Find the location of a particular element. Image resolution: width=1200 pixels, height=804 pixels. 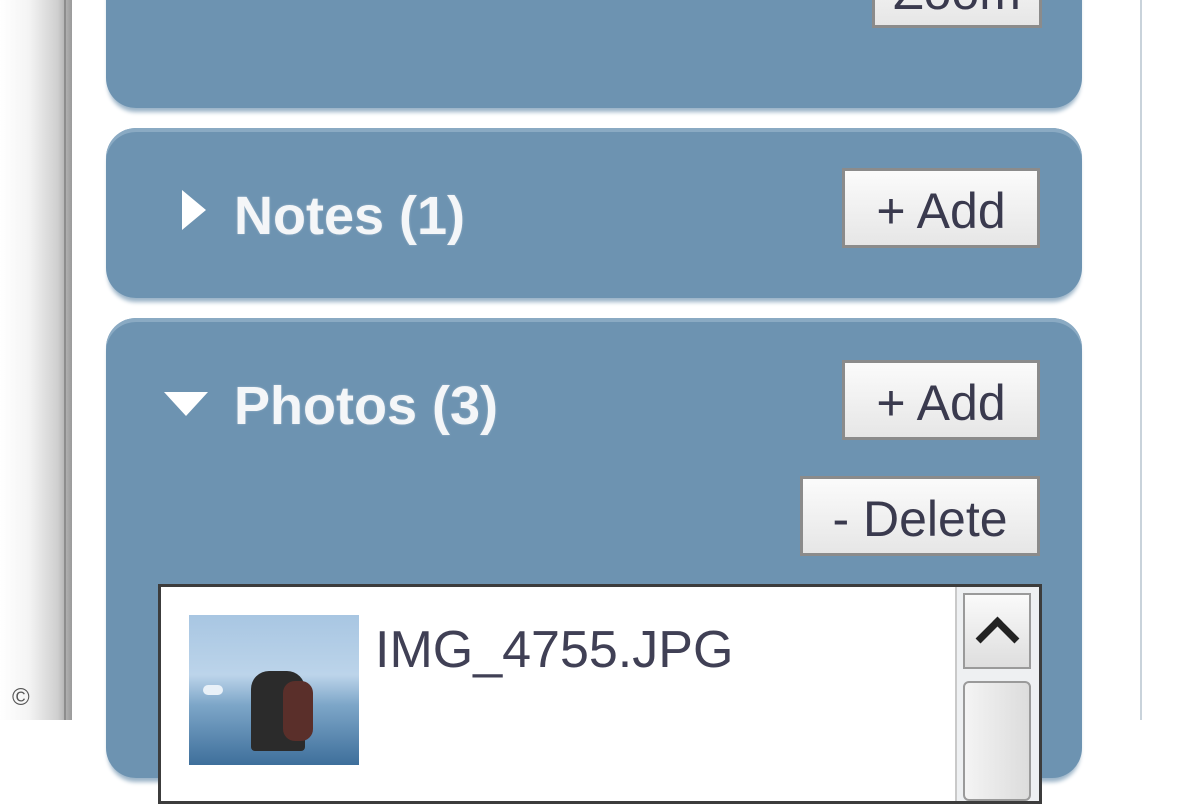

sidebar-border-right is located at coordinates (1141, 360).